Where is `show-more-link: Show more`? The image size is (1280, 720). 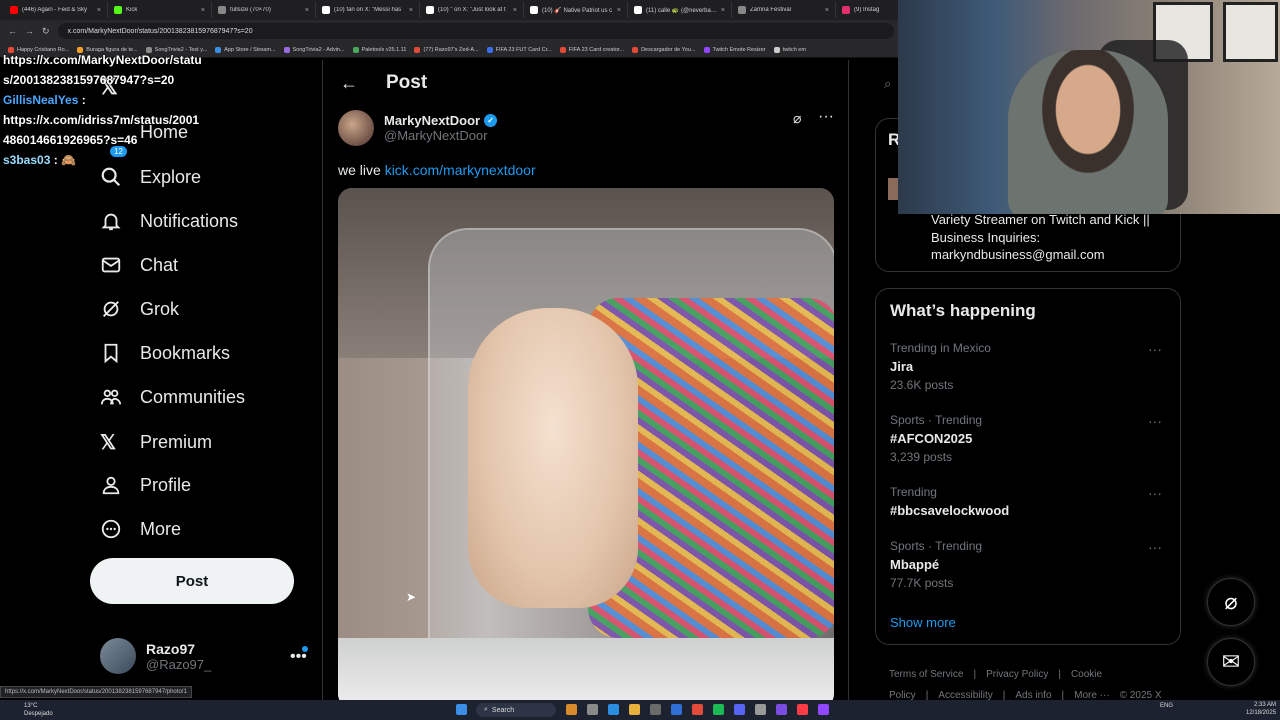 show-more-link: Show more is located at coordinates (923, 622).